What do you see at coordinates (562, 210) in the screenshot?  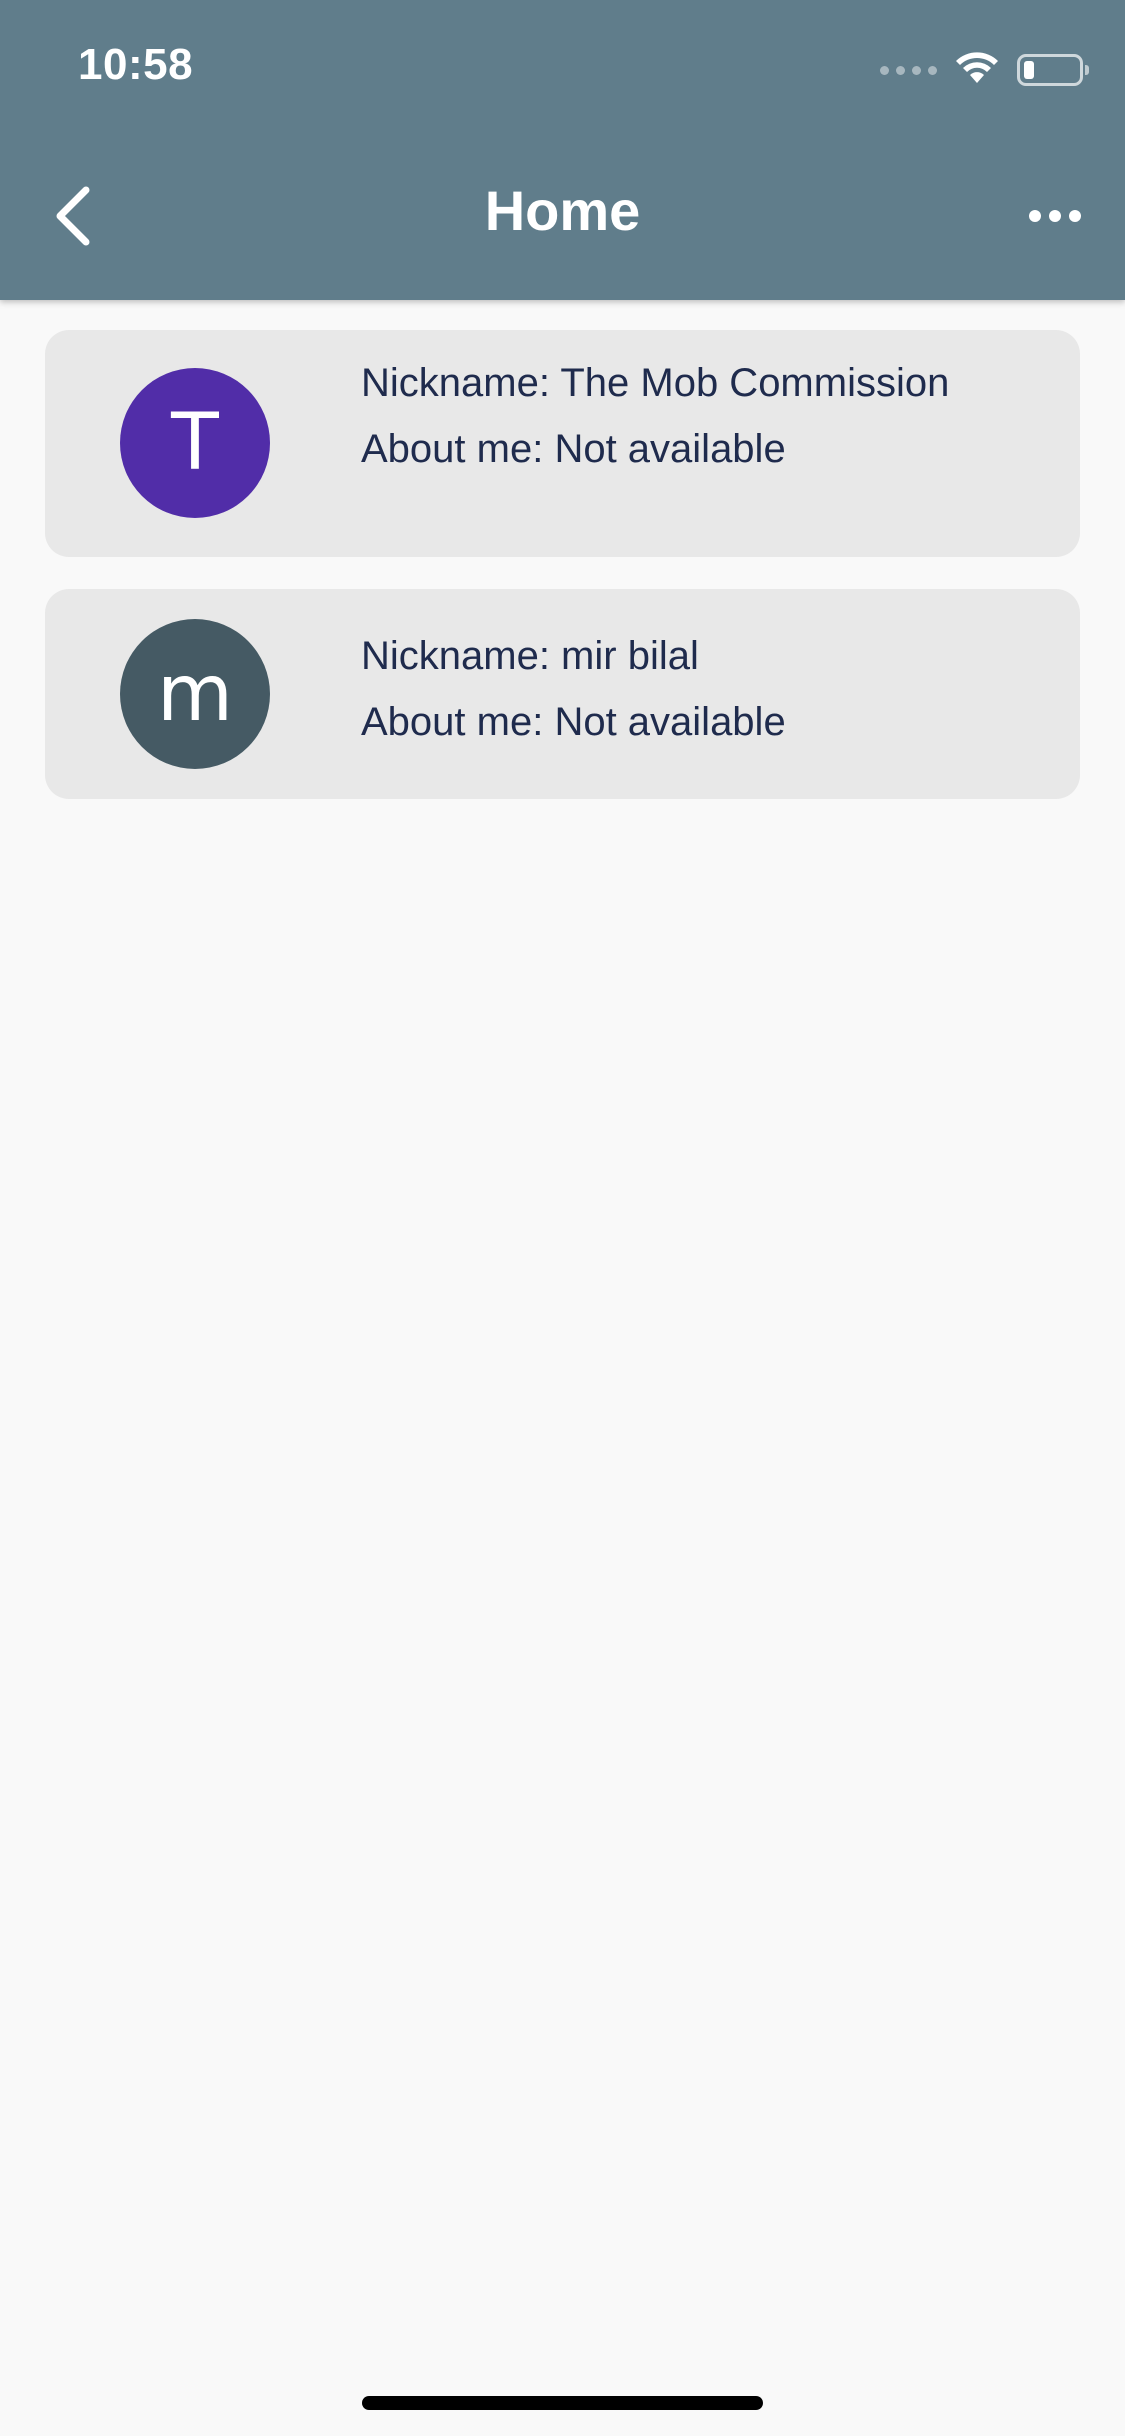 I see `page-title: Home` at bounding box center [562, 210].